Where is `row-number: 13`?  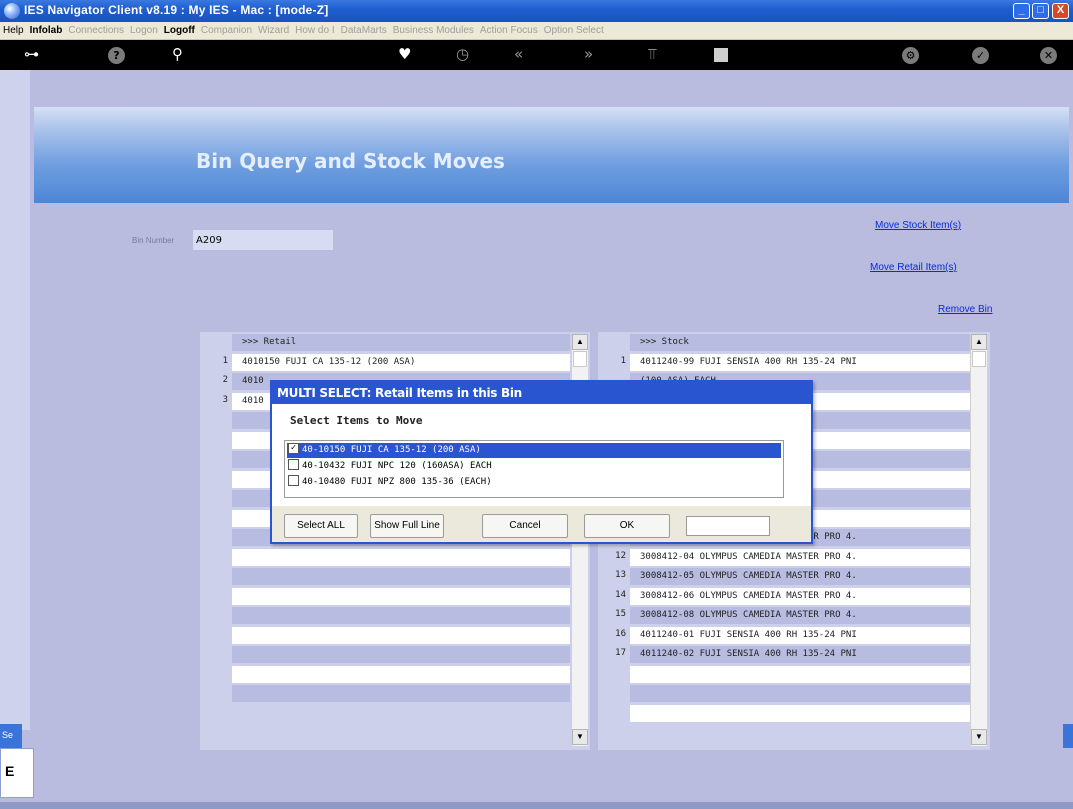 row-number: 13 is located at coordinates (620, 575).